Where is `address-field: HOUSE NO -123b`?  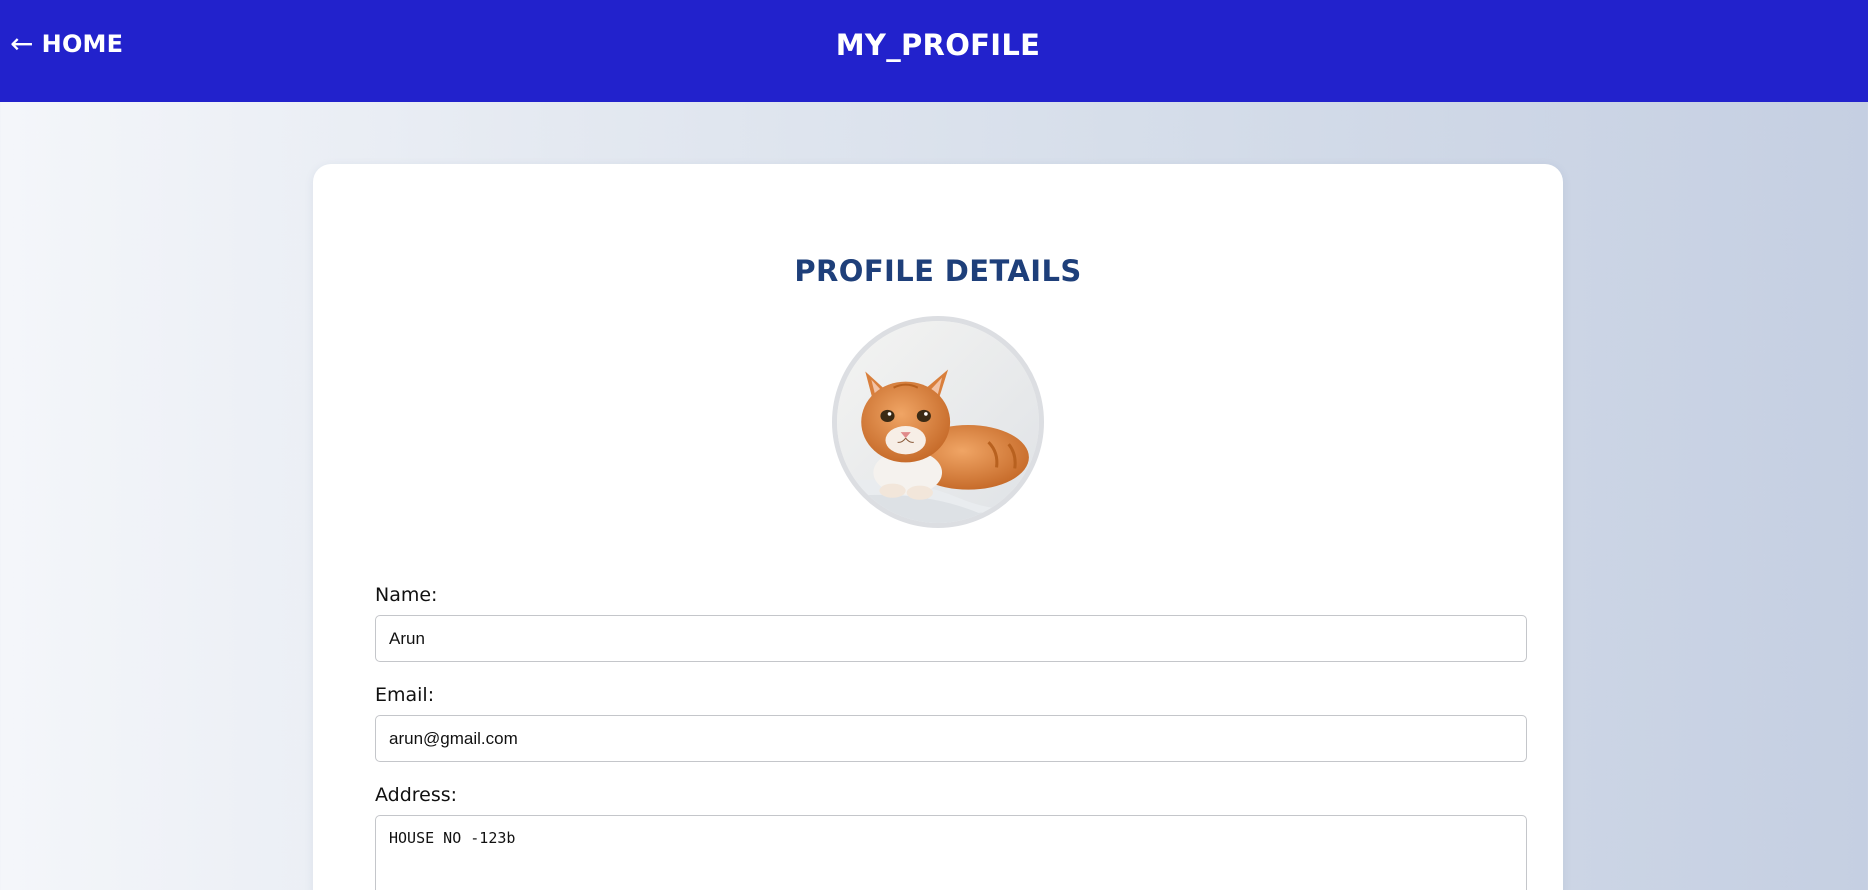
address-field: HOUSE NO -123b is located at coordinates (951, 852).